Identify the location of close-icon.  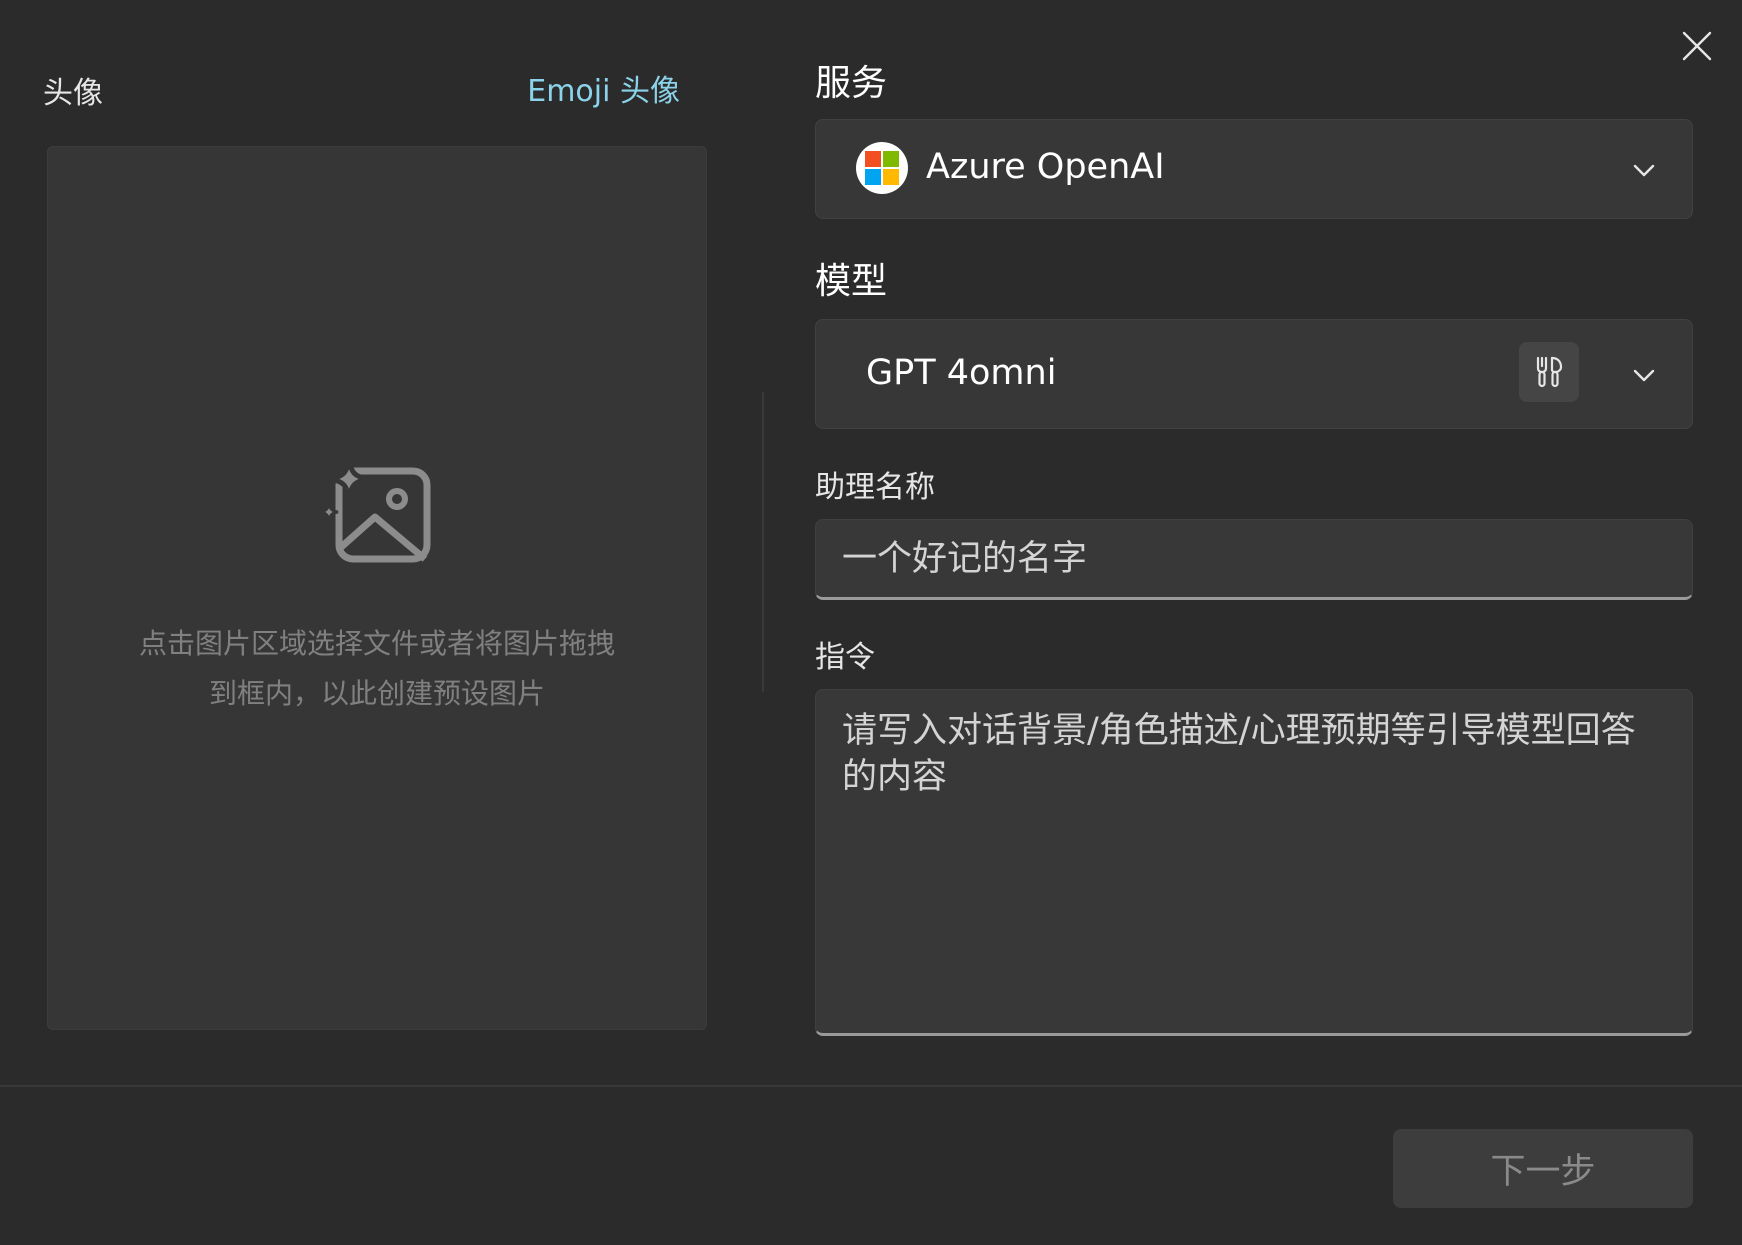
(1697, 46).